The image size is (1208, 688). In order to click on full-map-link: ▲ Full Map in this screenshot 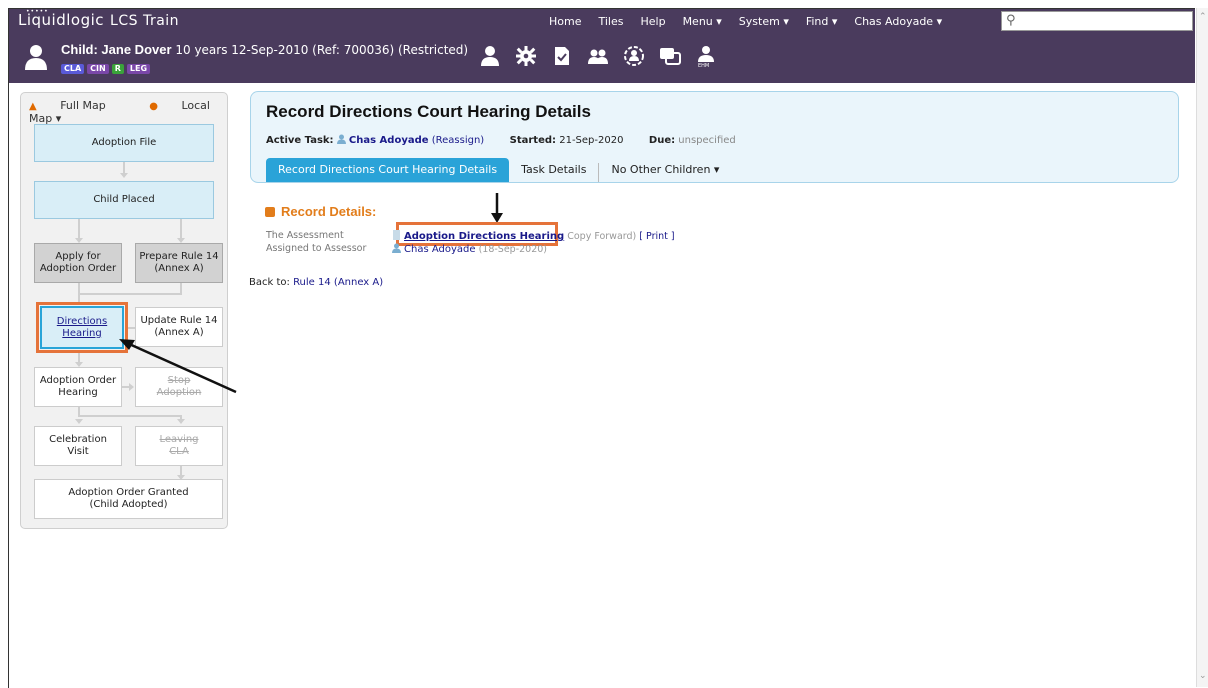, I will do `click(77, 105)`.